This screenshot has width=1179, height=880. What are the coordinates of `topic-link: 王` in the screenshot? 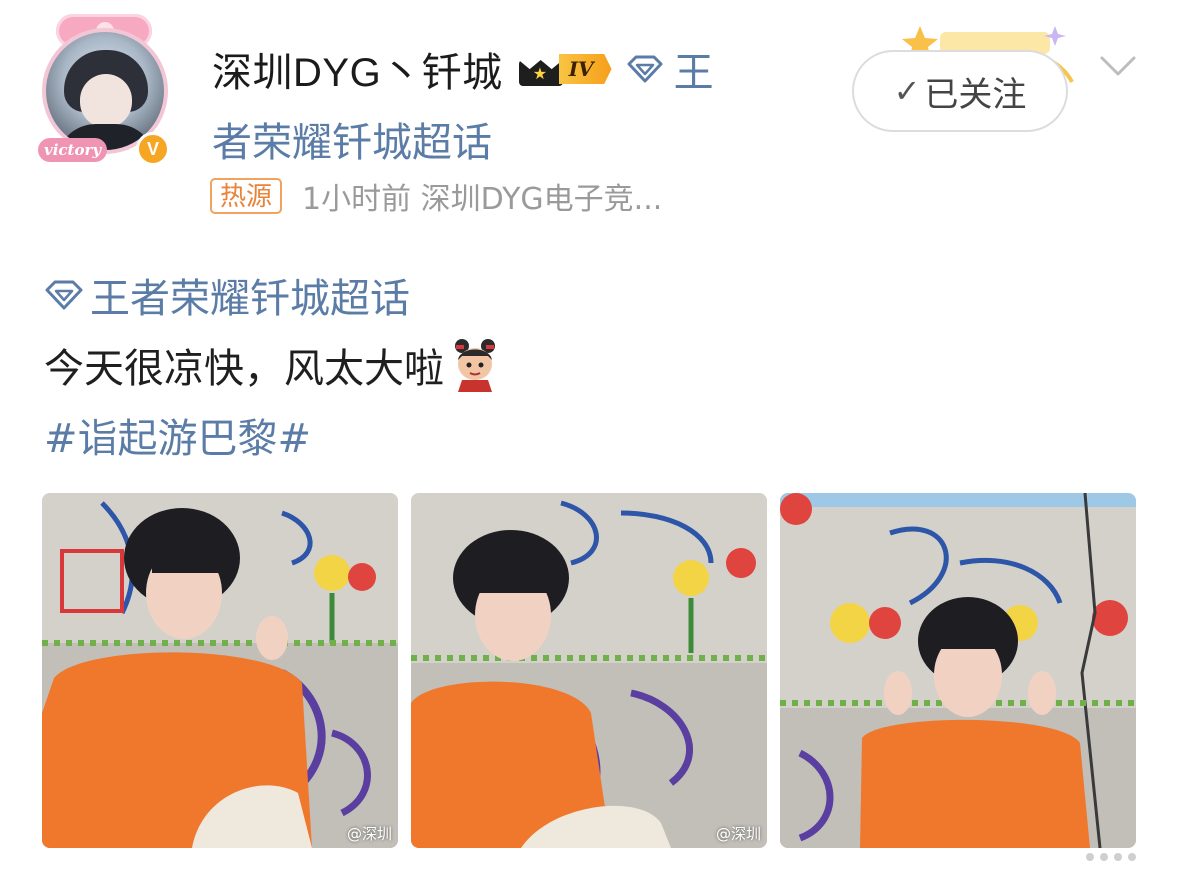 It's located at (694, 69).